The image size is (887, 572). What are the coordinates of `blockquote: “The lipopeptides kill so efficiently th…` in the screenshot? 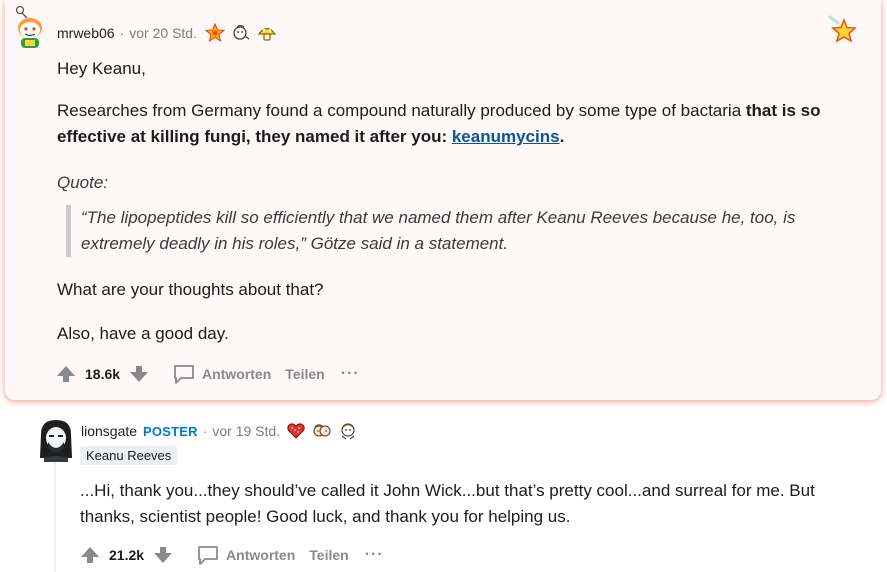 It's located at (453, 231).